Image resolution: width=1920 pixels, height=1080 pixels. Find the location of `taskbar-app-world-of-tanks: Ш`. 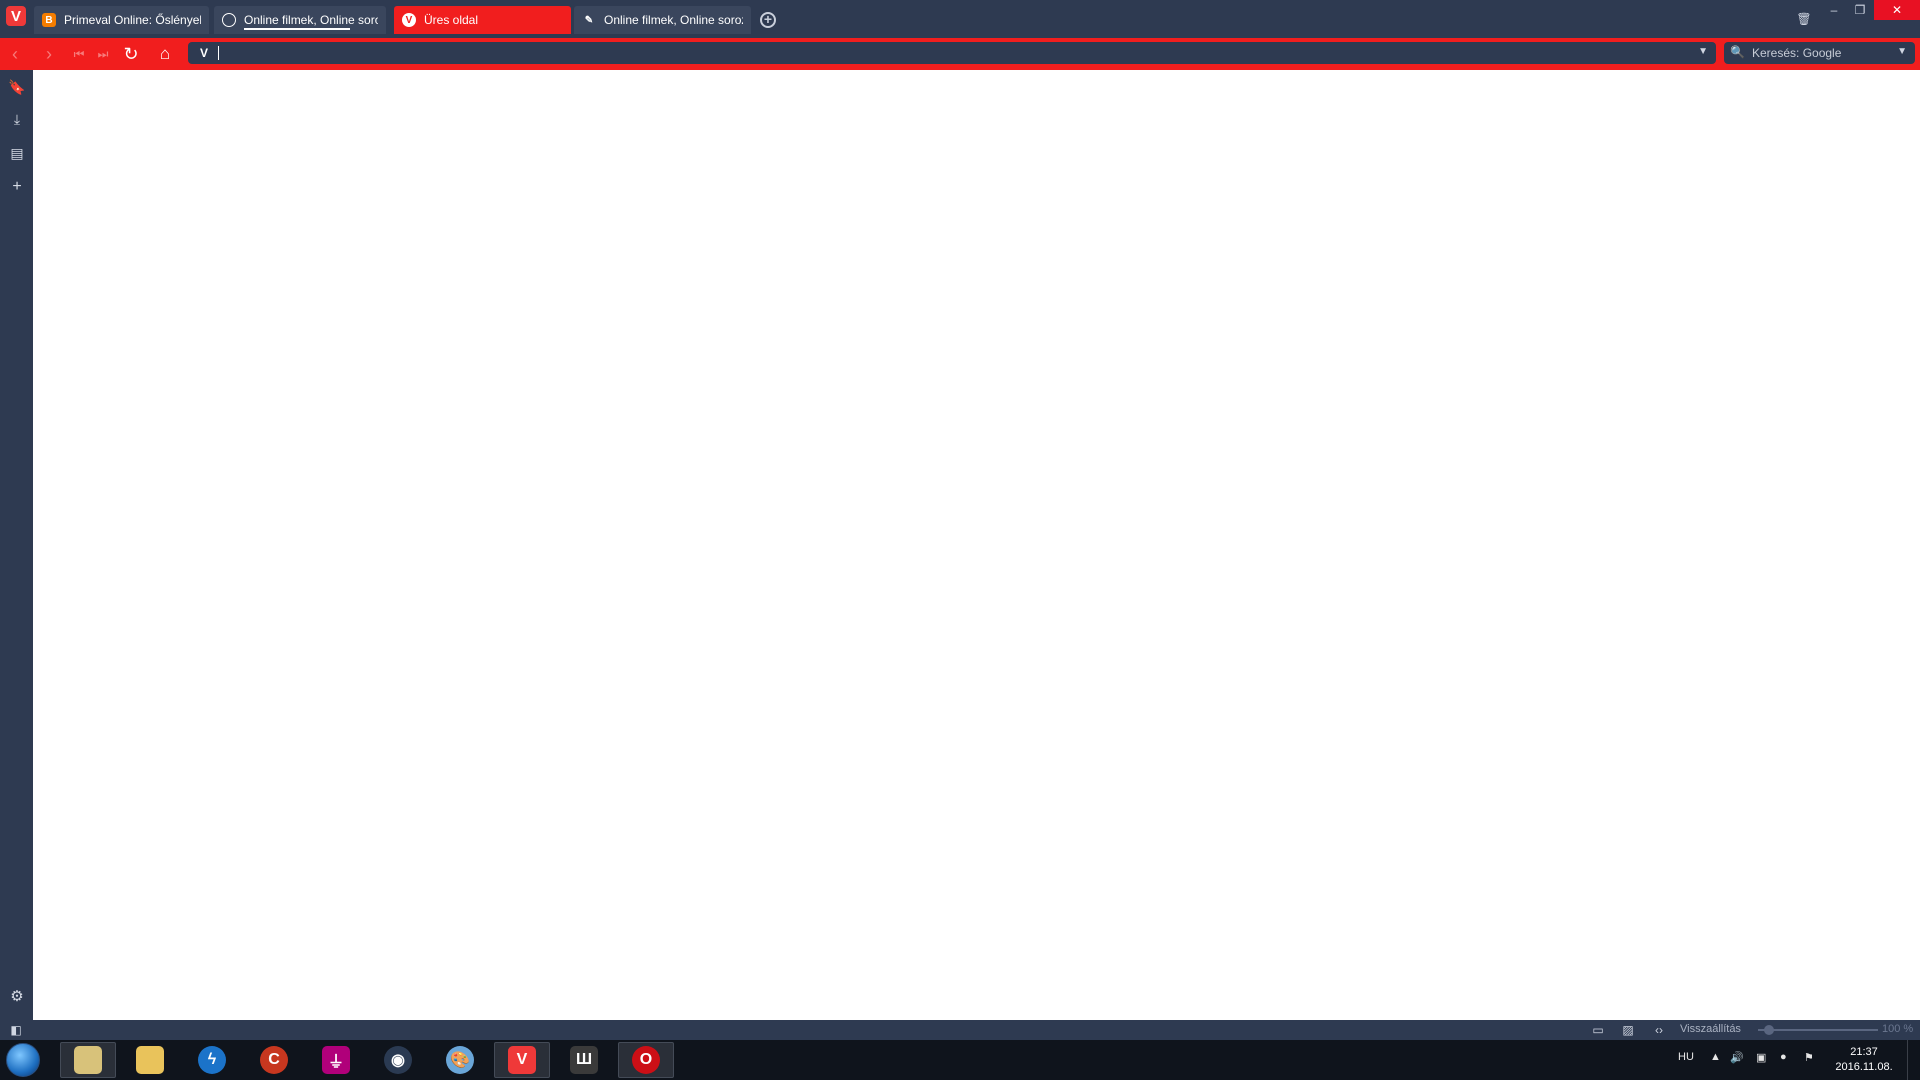

taskbar-app-world-of-tanks: Ш is located at coordinates (584, 1060).